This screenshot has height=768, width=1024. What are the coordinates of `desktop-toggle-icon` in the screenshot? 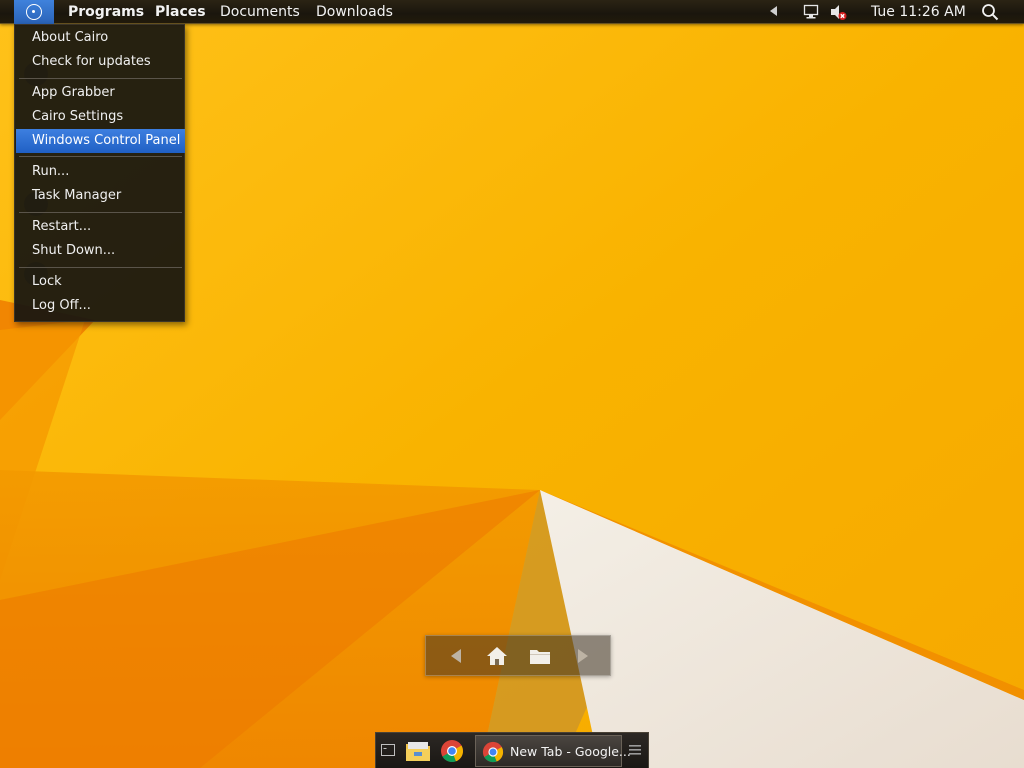 It's located at (388, 750).